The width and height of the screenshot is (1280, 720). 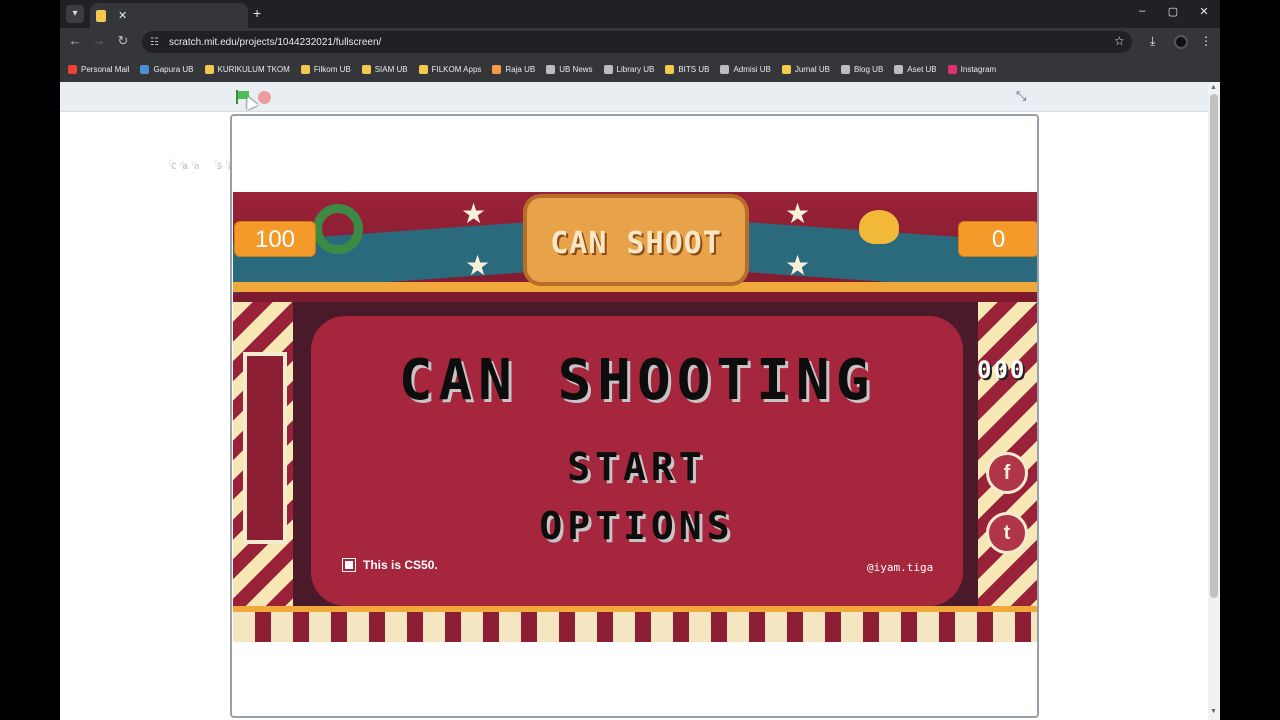 I want to click on bookmark-item: Gapura UB, so click(x=167, y=69).